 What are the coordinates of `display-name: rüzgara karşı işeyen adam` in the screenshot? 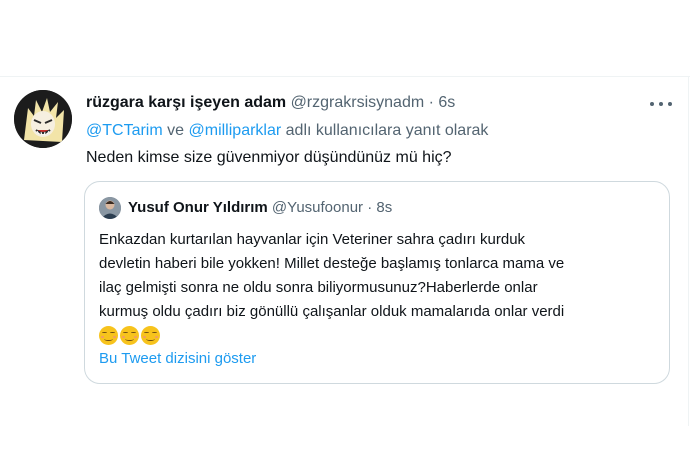 It's located at (186, 102).